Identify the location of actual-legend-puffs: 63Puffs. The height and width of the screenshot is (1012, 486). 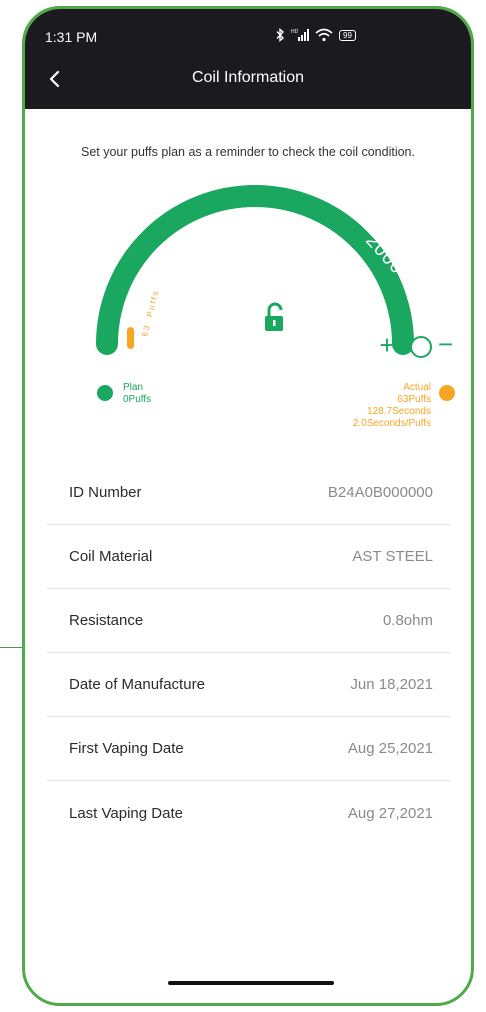
(414, 399).